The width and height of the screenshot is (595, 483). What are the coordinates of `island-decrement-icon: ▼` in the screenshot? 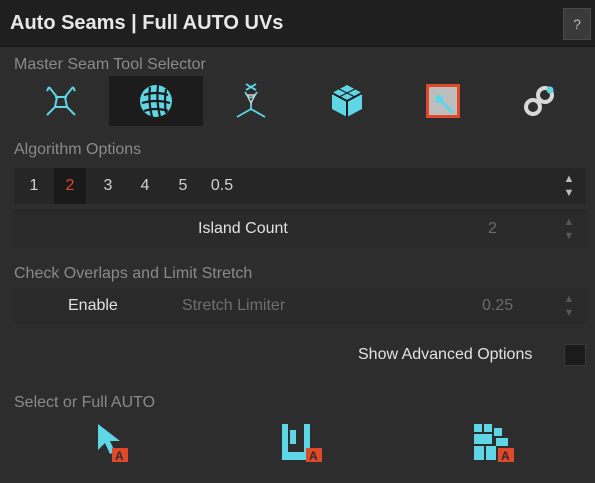 It's located at (569, 236).